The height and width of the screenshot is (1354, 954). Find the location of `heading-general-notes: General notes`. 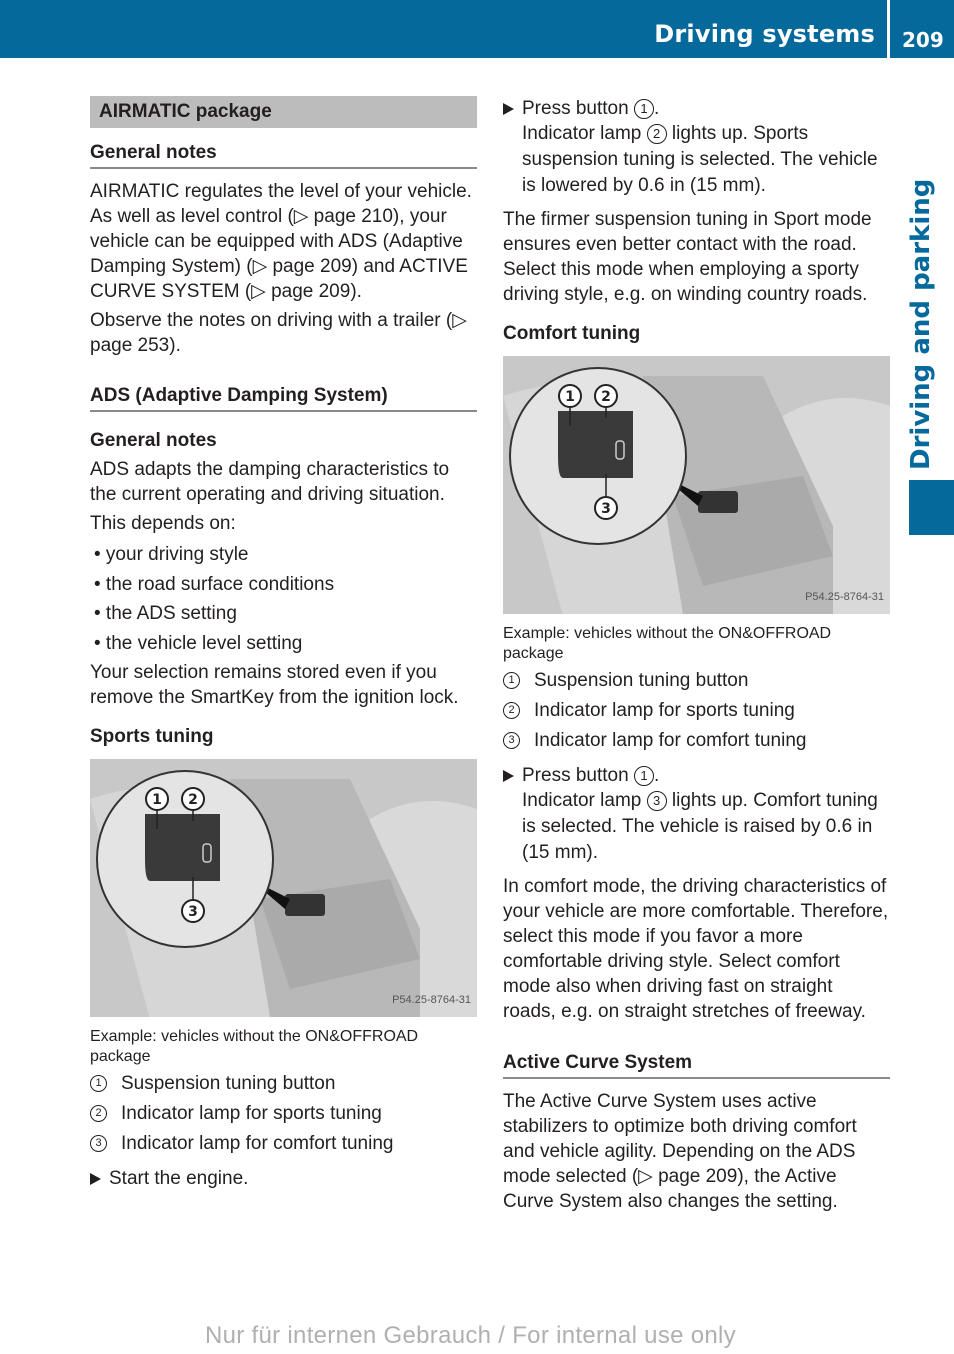

heading-general-notes: General notes is located at coordinates (283, 154).